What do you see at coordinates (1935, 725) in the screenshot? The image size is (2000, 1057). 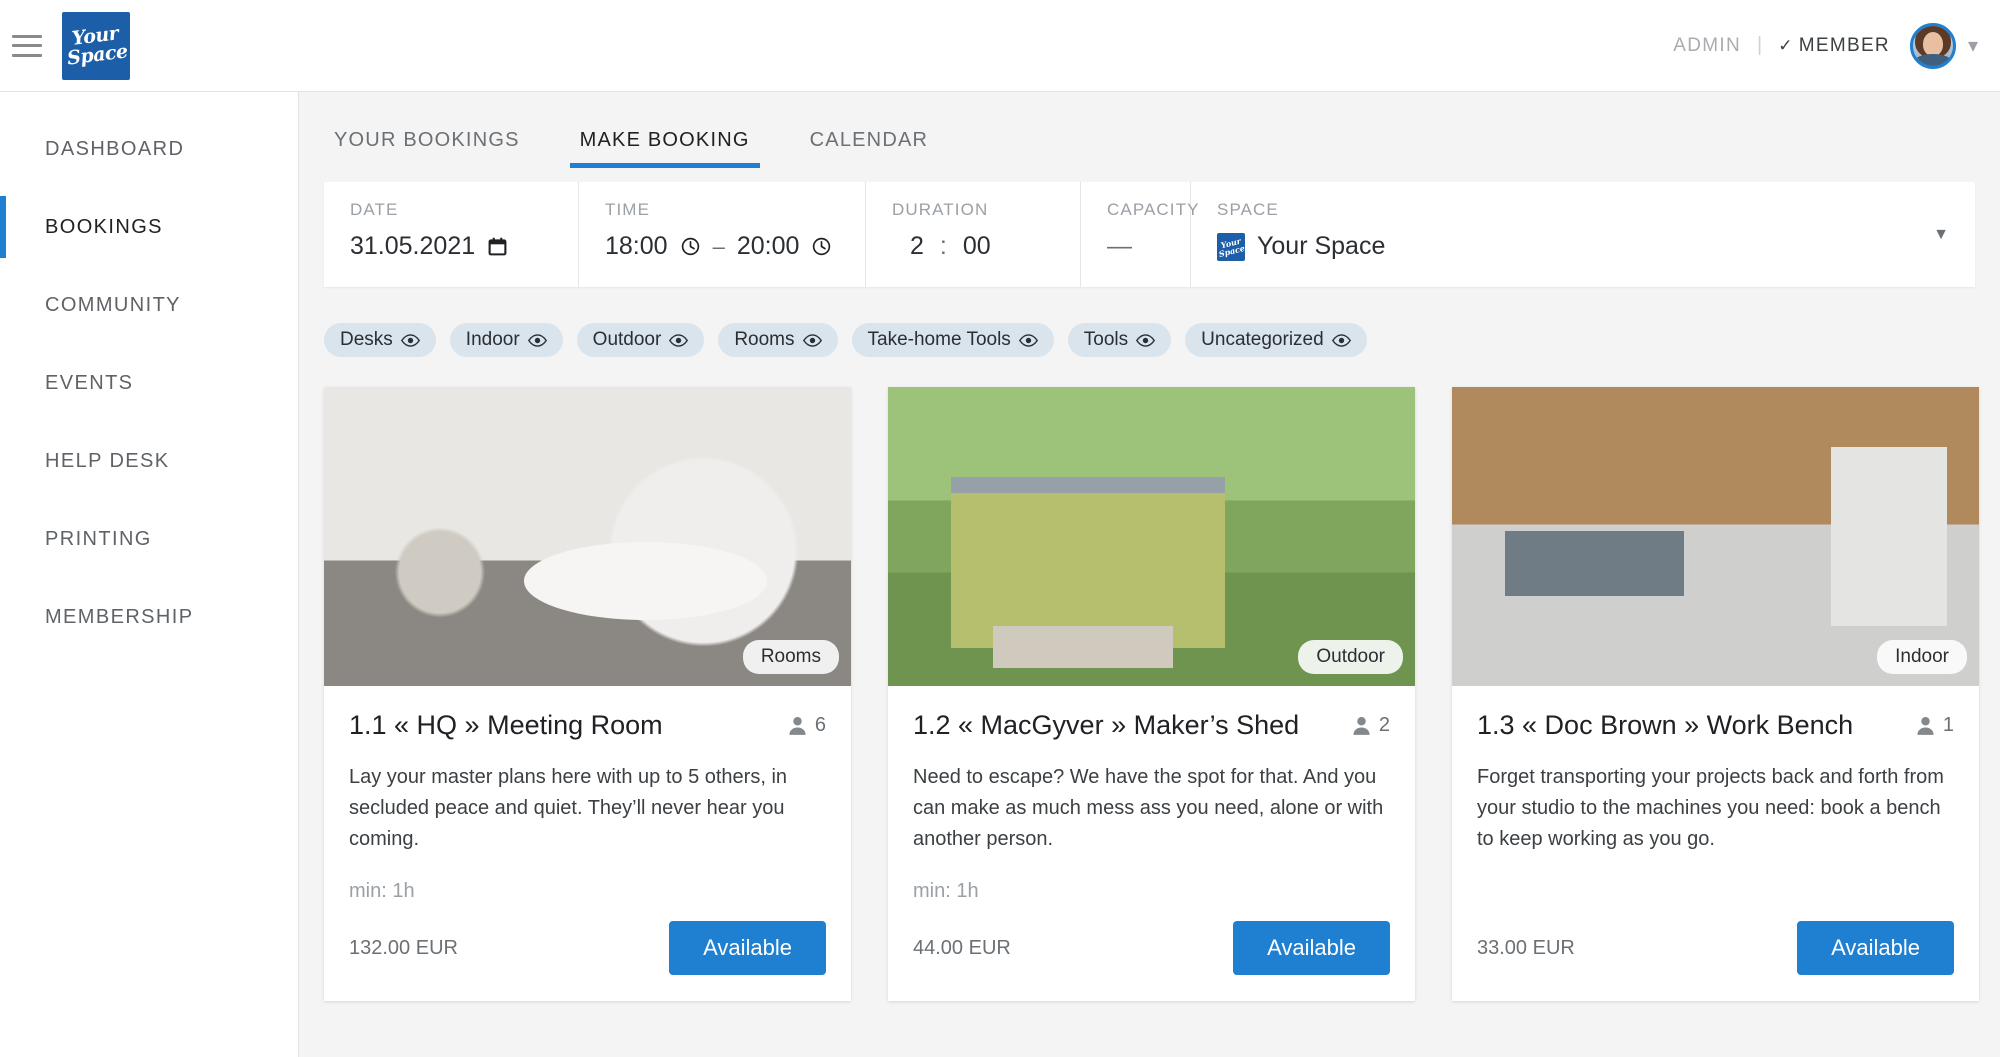 I see `capacity-badge: 1` at bounding box center [1935, 725].